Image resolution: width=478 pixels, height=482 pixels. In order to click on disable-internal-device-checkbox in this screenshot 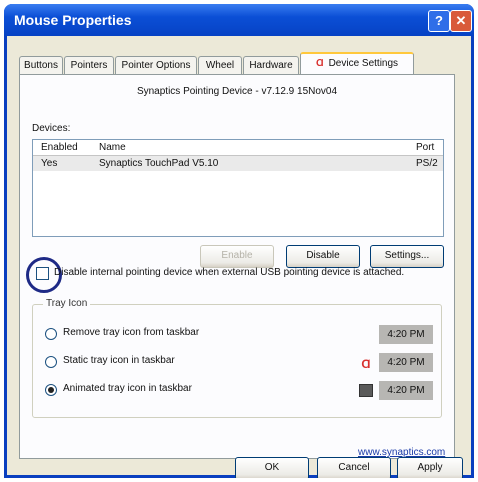, I will do `click(42, 273)`.